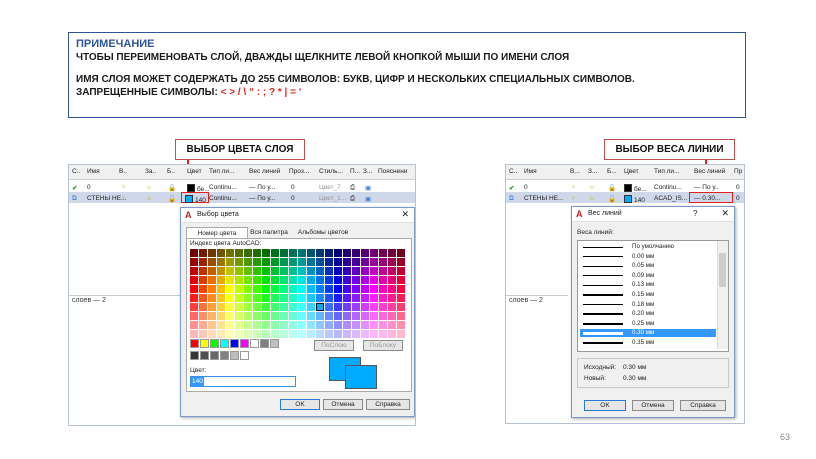 This screenshot has width=816, height=459. Describe the element at coordinates (625, 187) in the screenshot. I see `layer-row: ✔ 0 ♀ ☼ 🔓 бе... Continu... — По у.. 0` at that location.